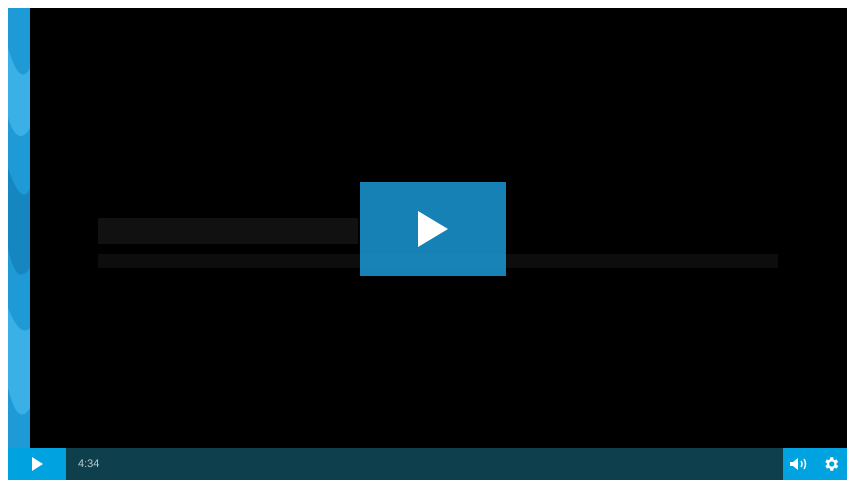 This screenshot has height=480, width=847. I want to click on volume-button, so click(799, 464).